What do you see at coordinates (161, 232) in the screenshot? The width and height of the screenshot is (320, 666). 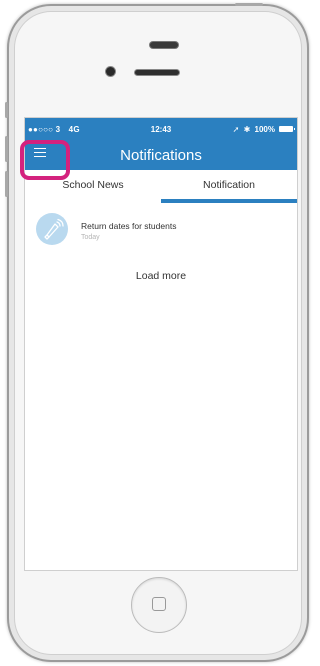 I see `notification-item: Return dates for students Today` at bounding box center [161, 232].